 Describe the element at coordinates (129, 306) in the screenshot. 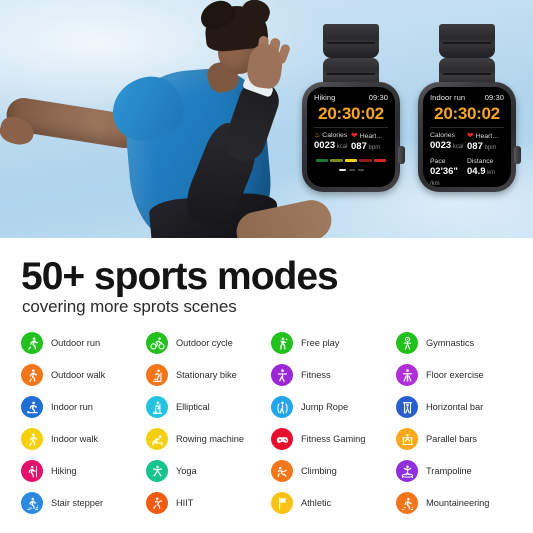

I see `page-subtitle: covering more sprots scenes` at that location.